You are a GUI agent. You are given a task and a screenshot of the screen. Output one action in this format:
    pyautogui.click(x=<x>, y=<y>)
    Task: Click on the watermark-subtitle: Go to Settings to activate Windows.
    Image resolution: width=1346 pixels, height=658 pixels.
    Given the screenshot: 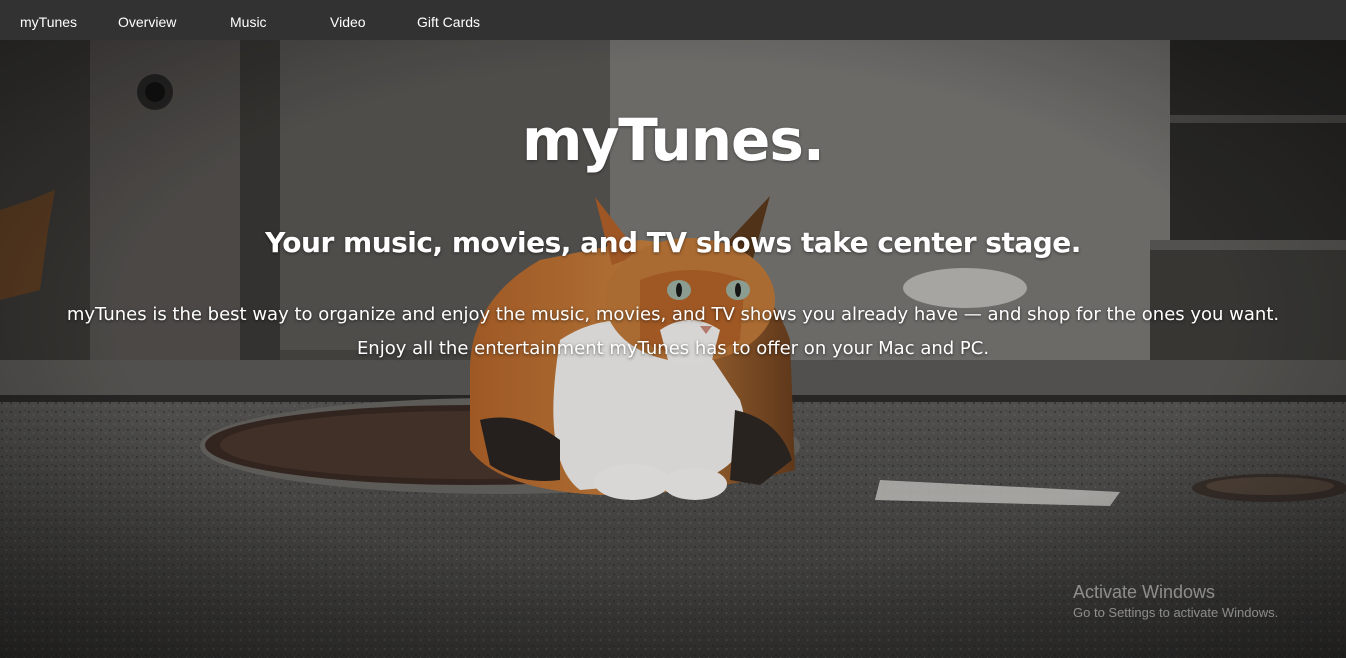 What is the action you would take?
    pyautogui.click(x=1176, y=612)
    